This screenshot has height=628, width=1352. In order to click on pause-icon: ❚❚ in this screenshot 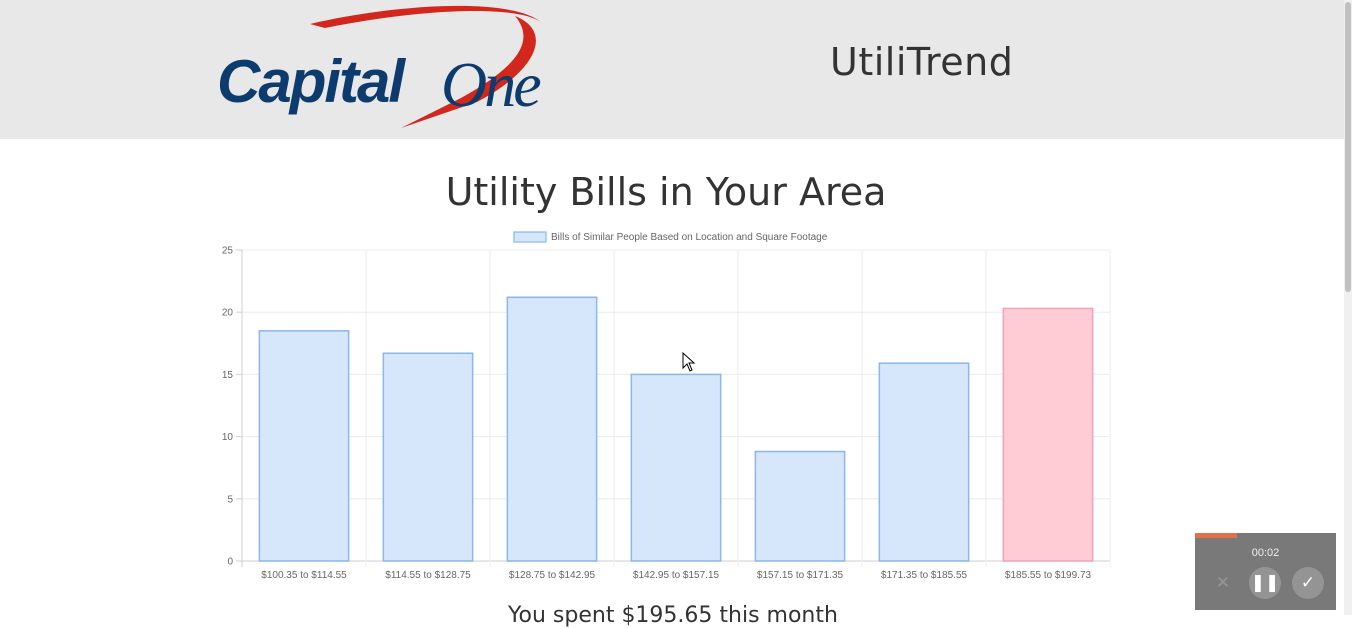, I will do `click(1265, 583)`.